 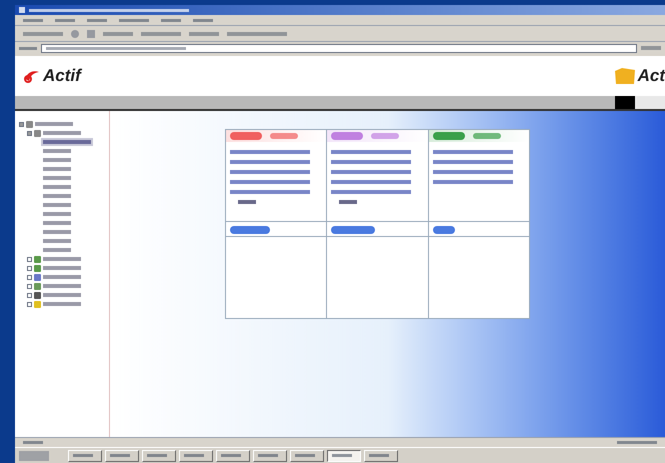 I want to click on logo-text: Actif, so click(x=62, y=76).